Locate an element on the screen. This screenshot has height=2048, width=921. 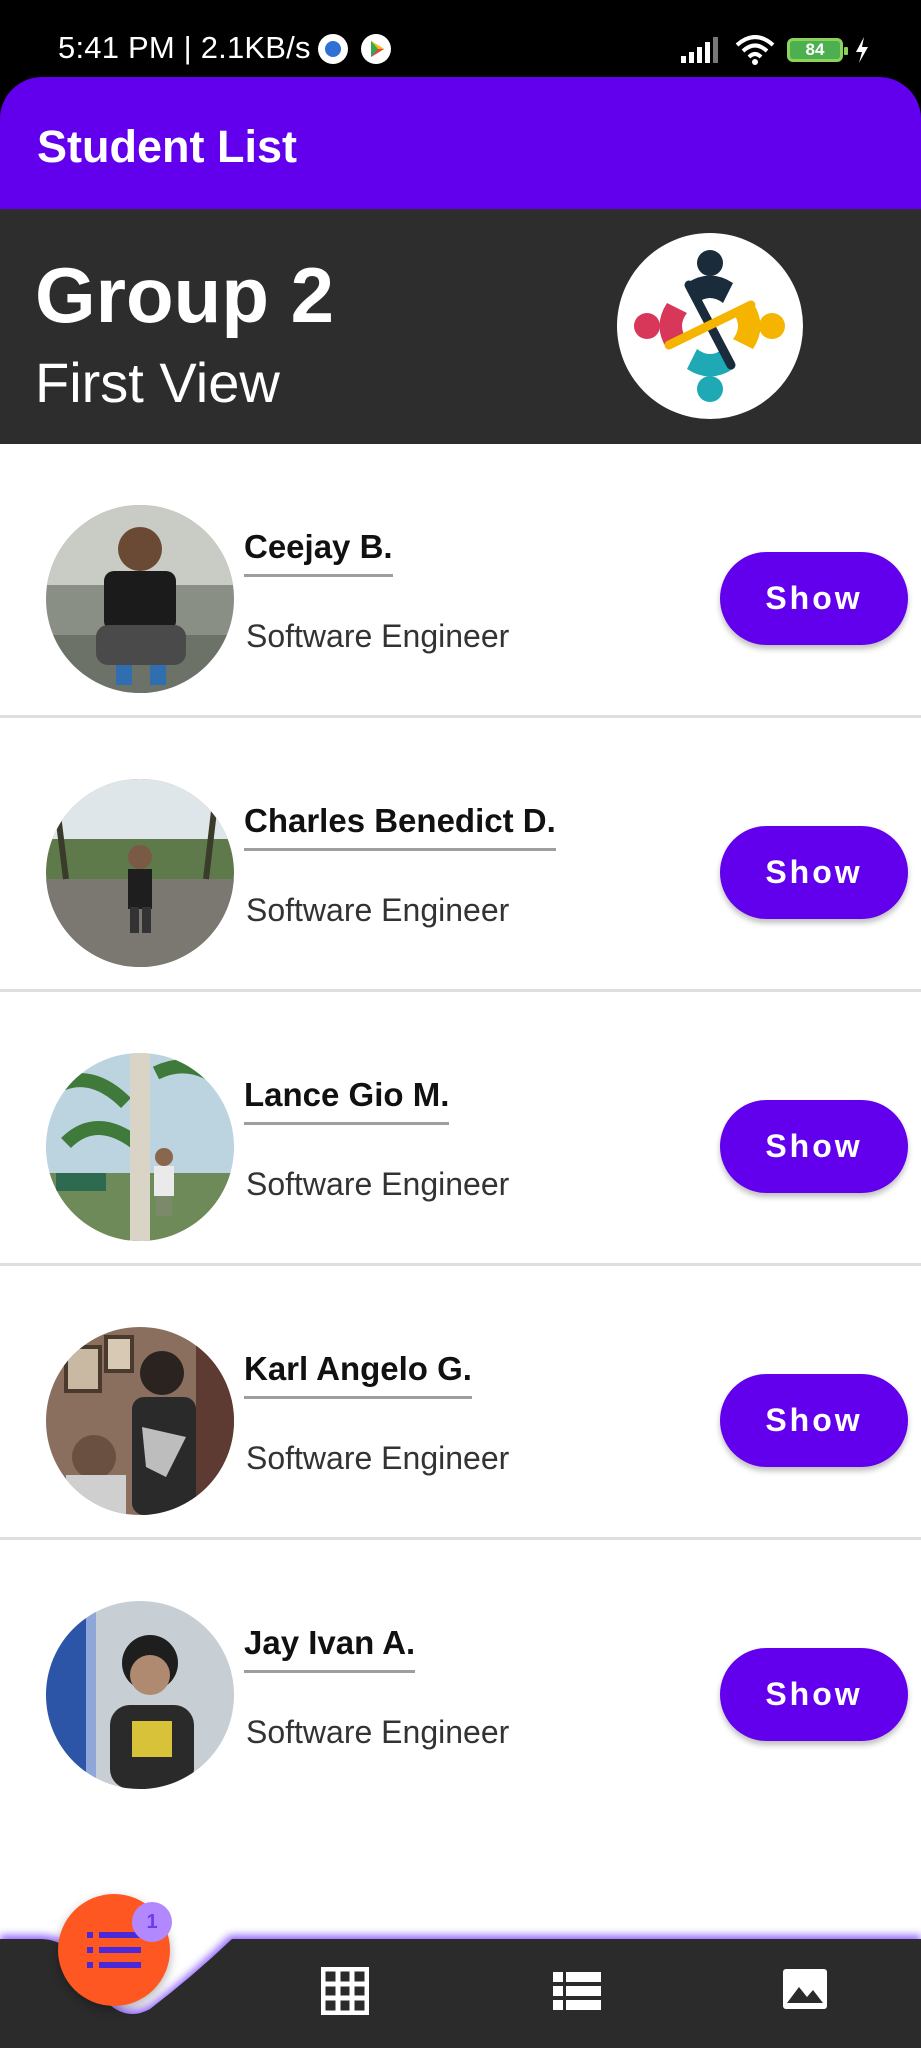
play-store-notification-icon is located at coordinates (376, 49).